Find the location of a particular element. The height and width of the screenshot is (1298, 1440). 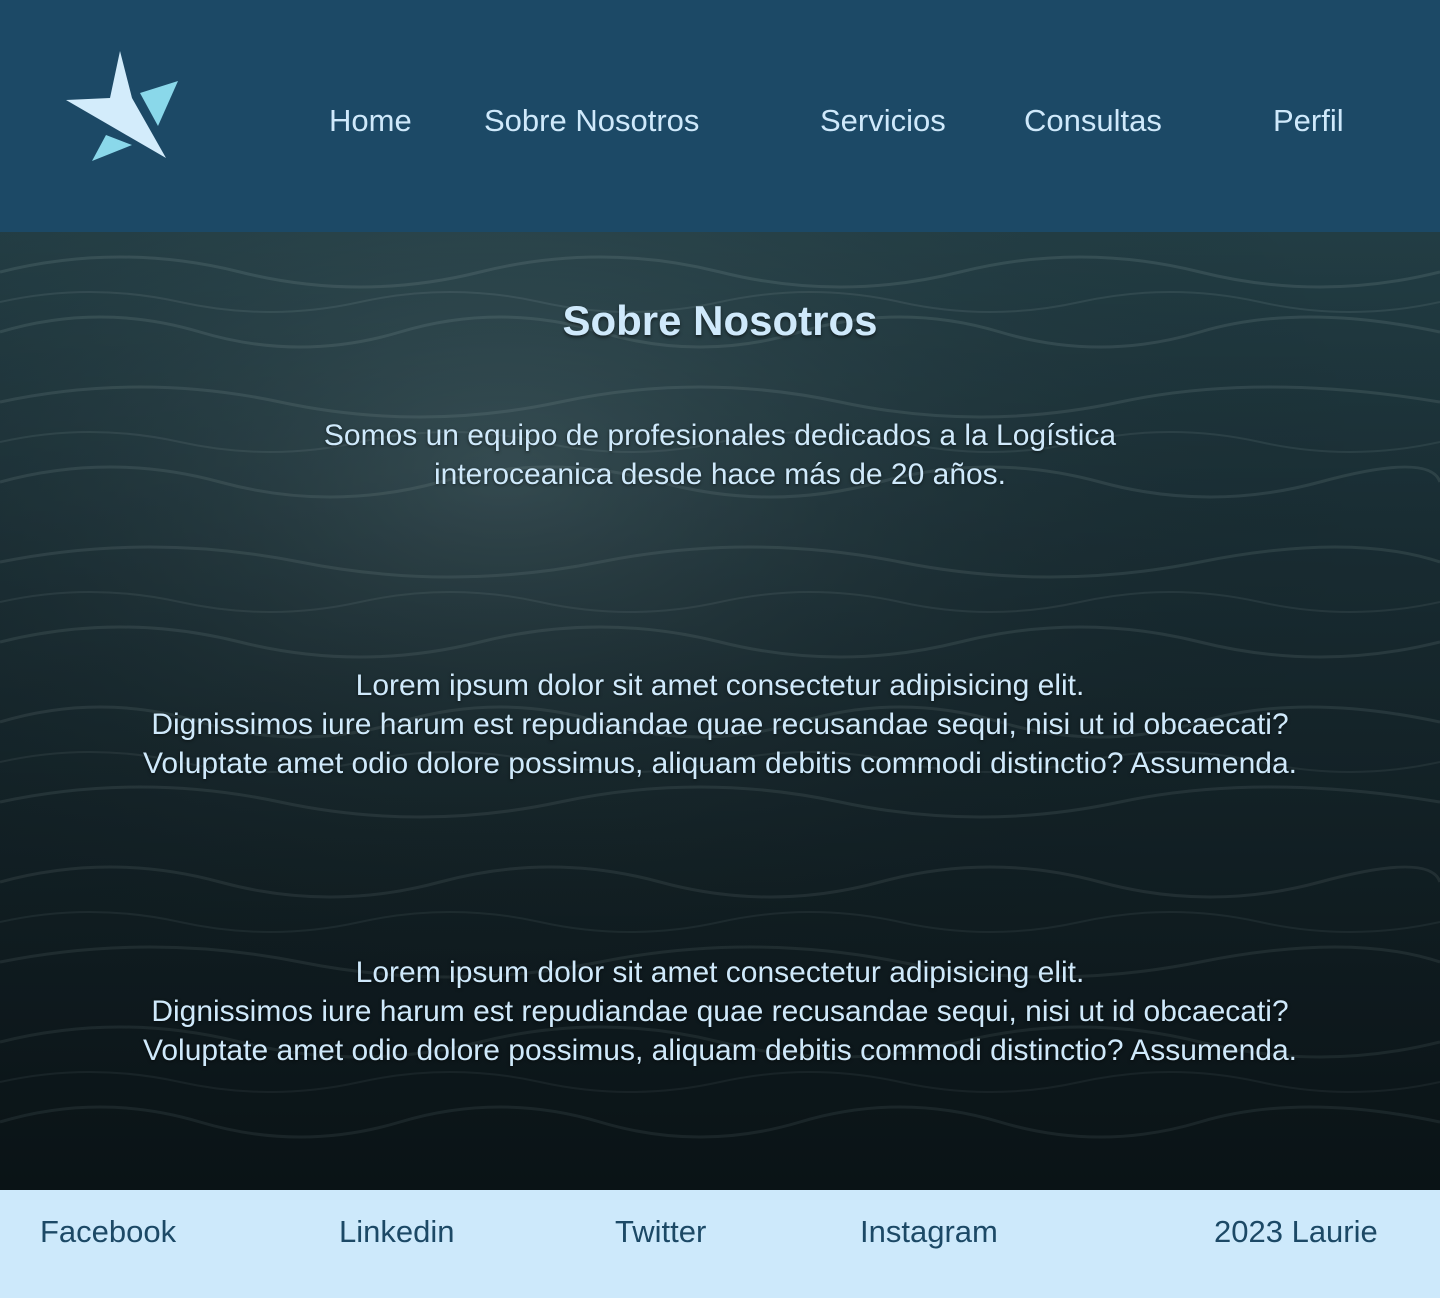

nav-services: Servicios is located at coordinates (883, 121).